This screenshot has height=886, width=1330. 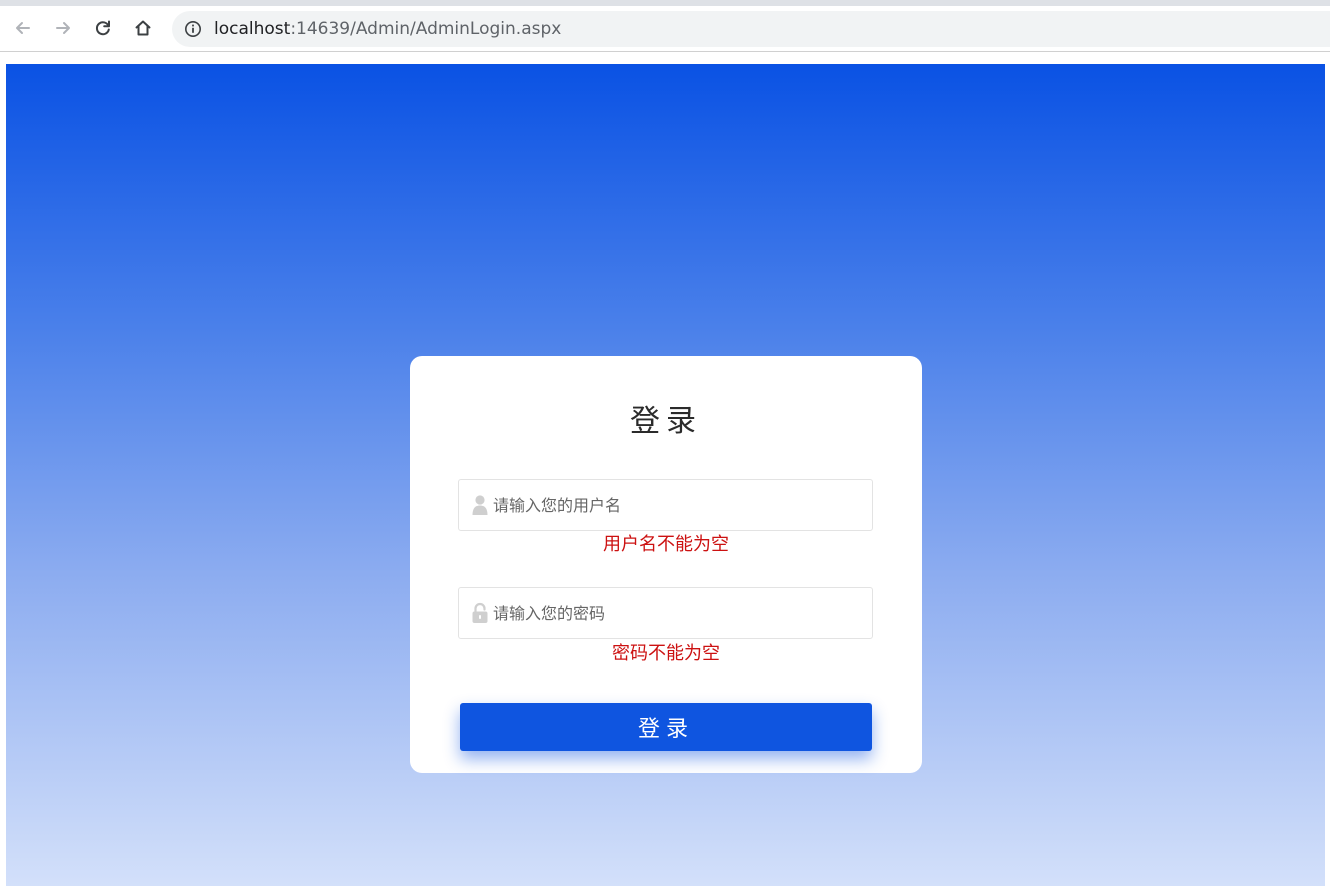 I want to click on home-icon, so click(x=143, y=28).